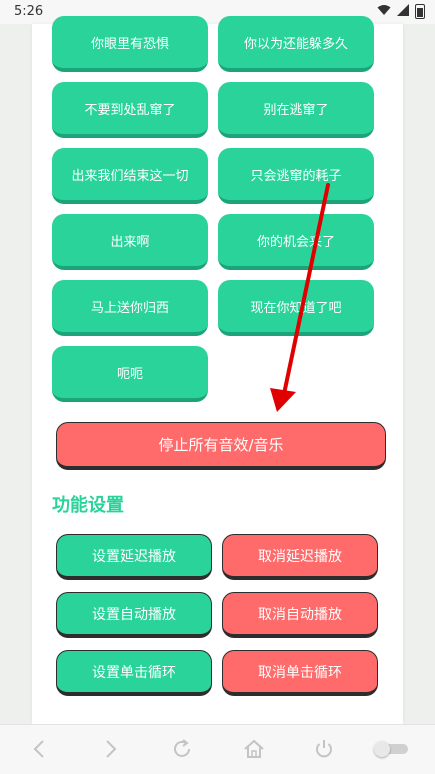  Describe the element at coordinates (130, 110) in the screenshot. I see `sound-button: 不要到处乱窜了` at that location.